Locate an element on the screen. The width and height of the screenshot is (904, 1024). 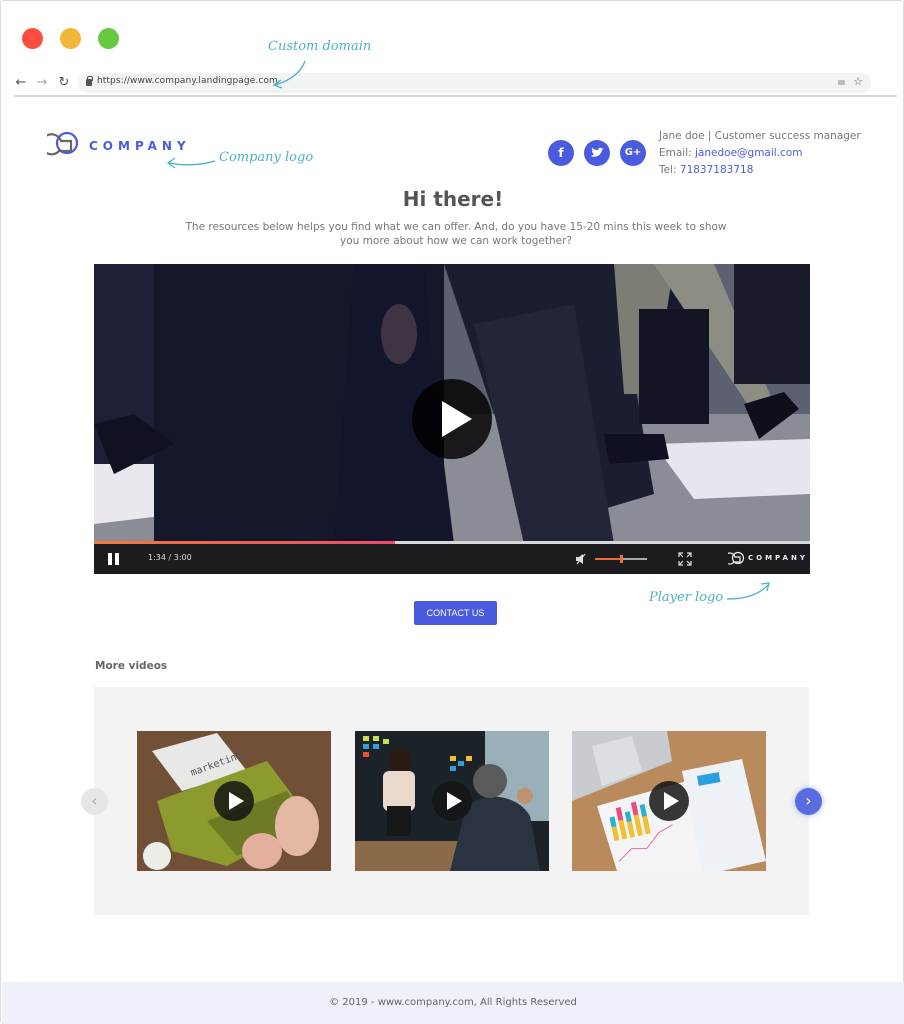
email-link: janedoe@gmail.com is located at coordinates (748, 153).